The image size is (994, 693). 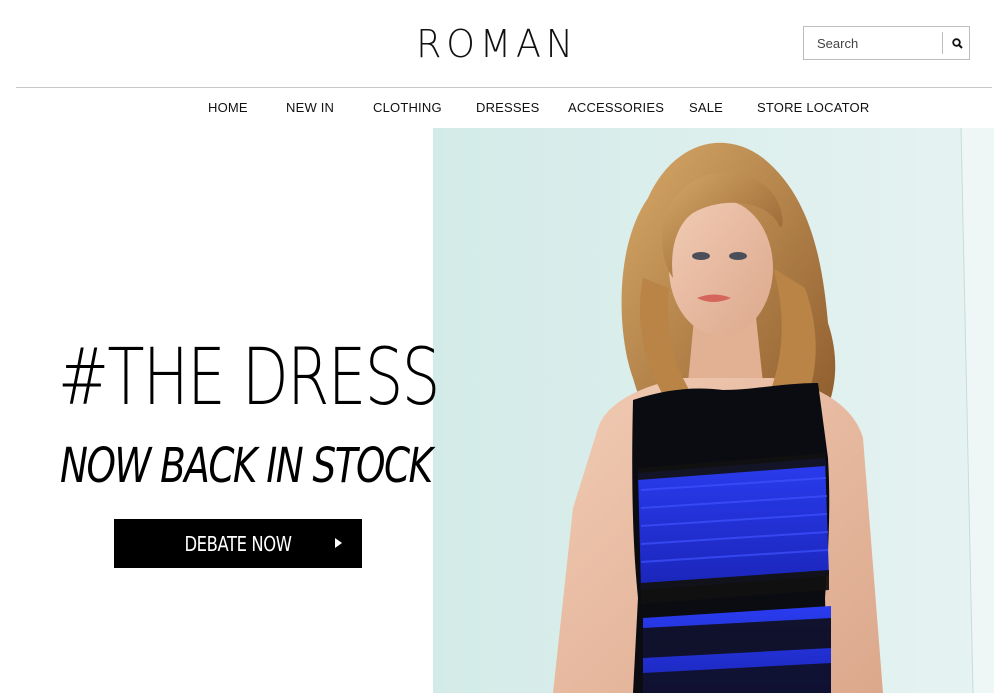 What do you see at coordinates (310, 107) in the screenshot?
I see `nav-item-new-in: NEW IN` at bounding box center [310, 107].